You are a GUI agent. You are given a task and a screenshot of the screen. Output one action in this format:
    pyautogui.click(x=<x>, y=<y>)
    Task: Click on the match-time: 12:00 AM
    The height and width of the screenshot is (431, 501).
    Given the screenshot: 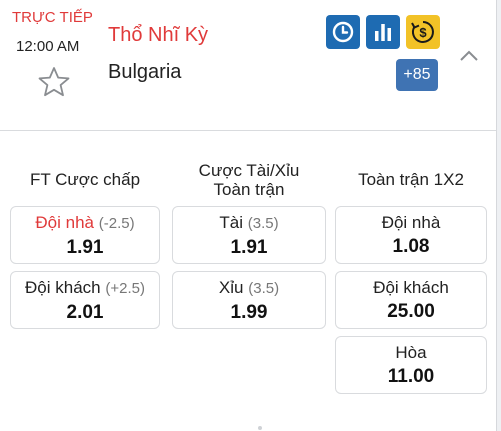 What is the action you would take?
    pyautogui.click(x=48, y=46)
    